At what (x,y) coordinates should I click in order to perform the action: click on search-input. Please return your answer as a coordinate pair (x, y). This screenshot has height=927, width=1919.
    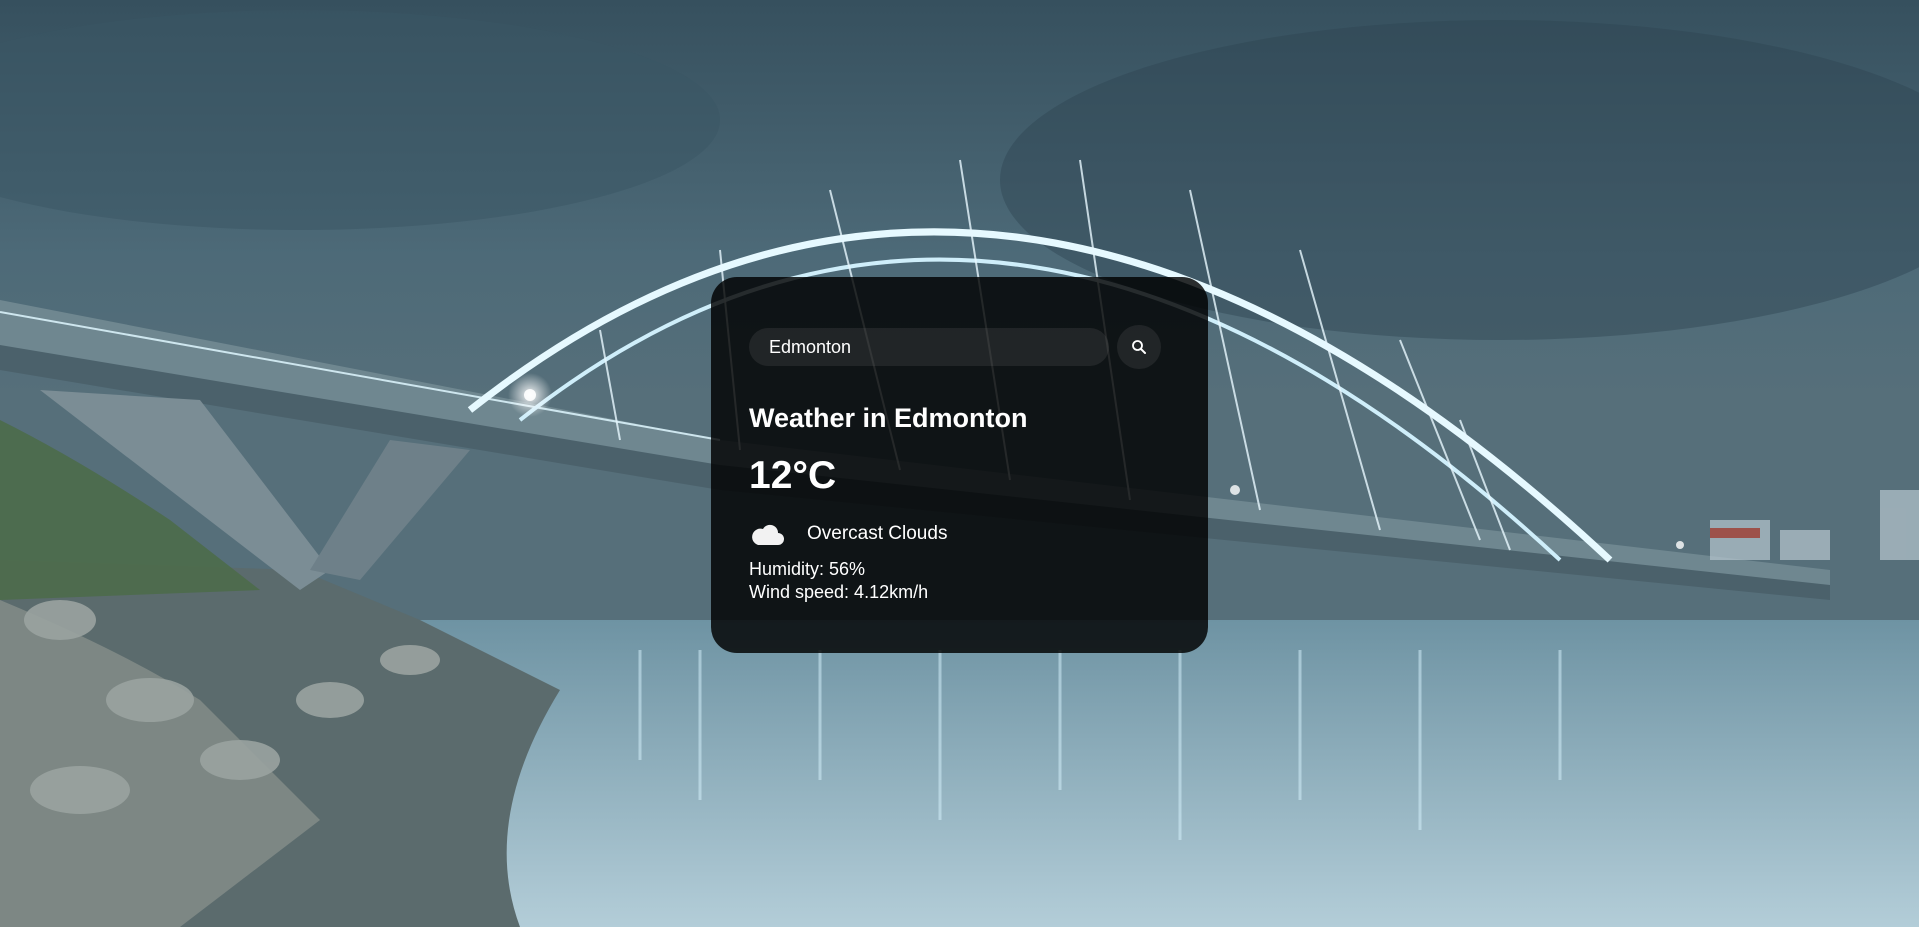
    Looking at the image, I should click on (929, 347).